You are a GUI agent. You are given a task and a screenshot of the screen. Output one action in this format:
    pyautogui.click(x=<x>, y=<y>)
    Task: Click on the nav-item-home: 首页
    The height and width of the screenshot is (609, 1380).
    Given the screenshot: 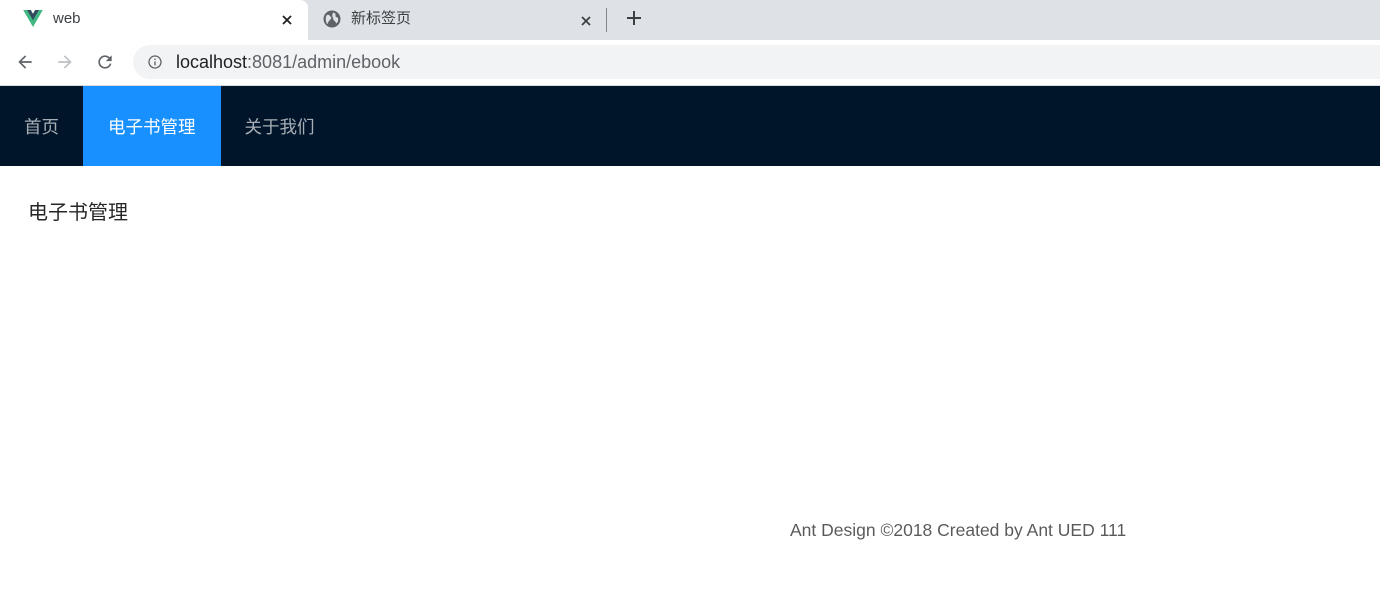 What is the action you would take?
    pyautogui.click(x=41, y=126)
    